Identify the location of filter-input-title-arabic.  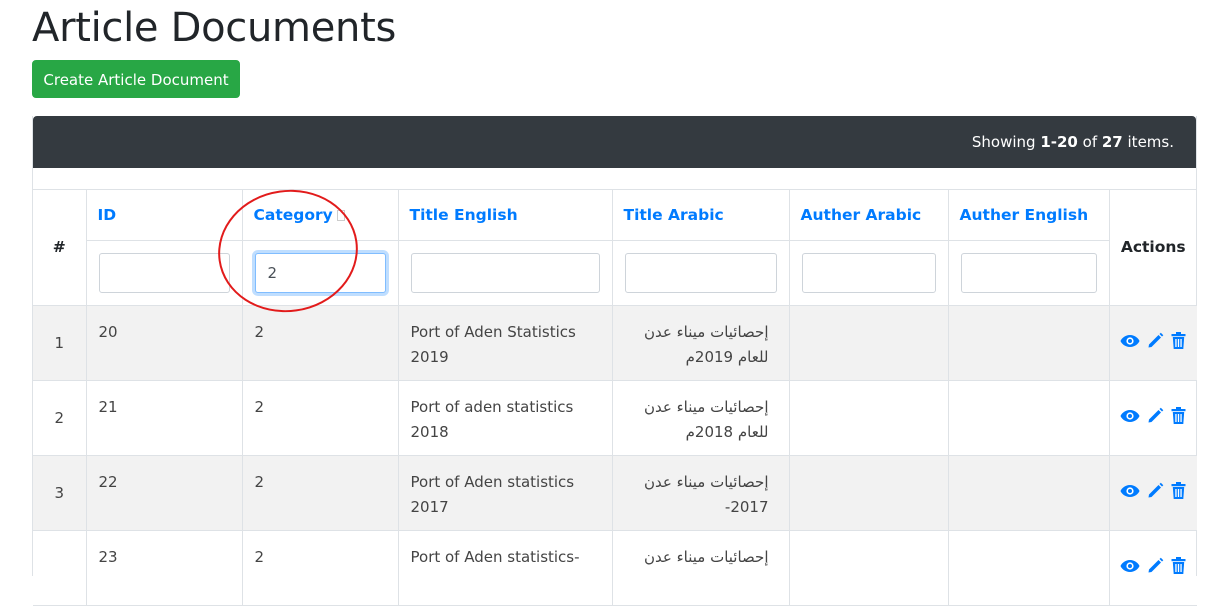
(700, 272).